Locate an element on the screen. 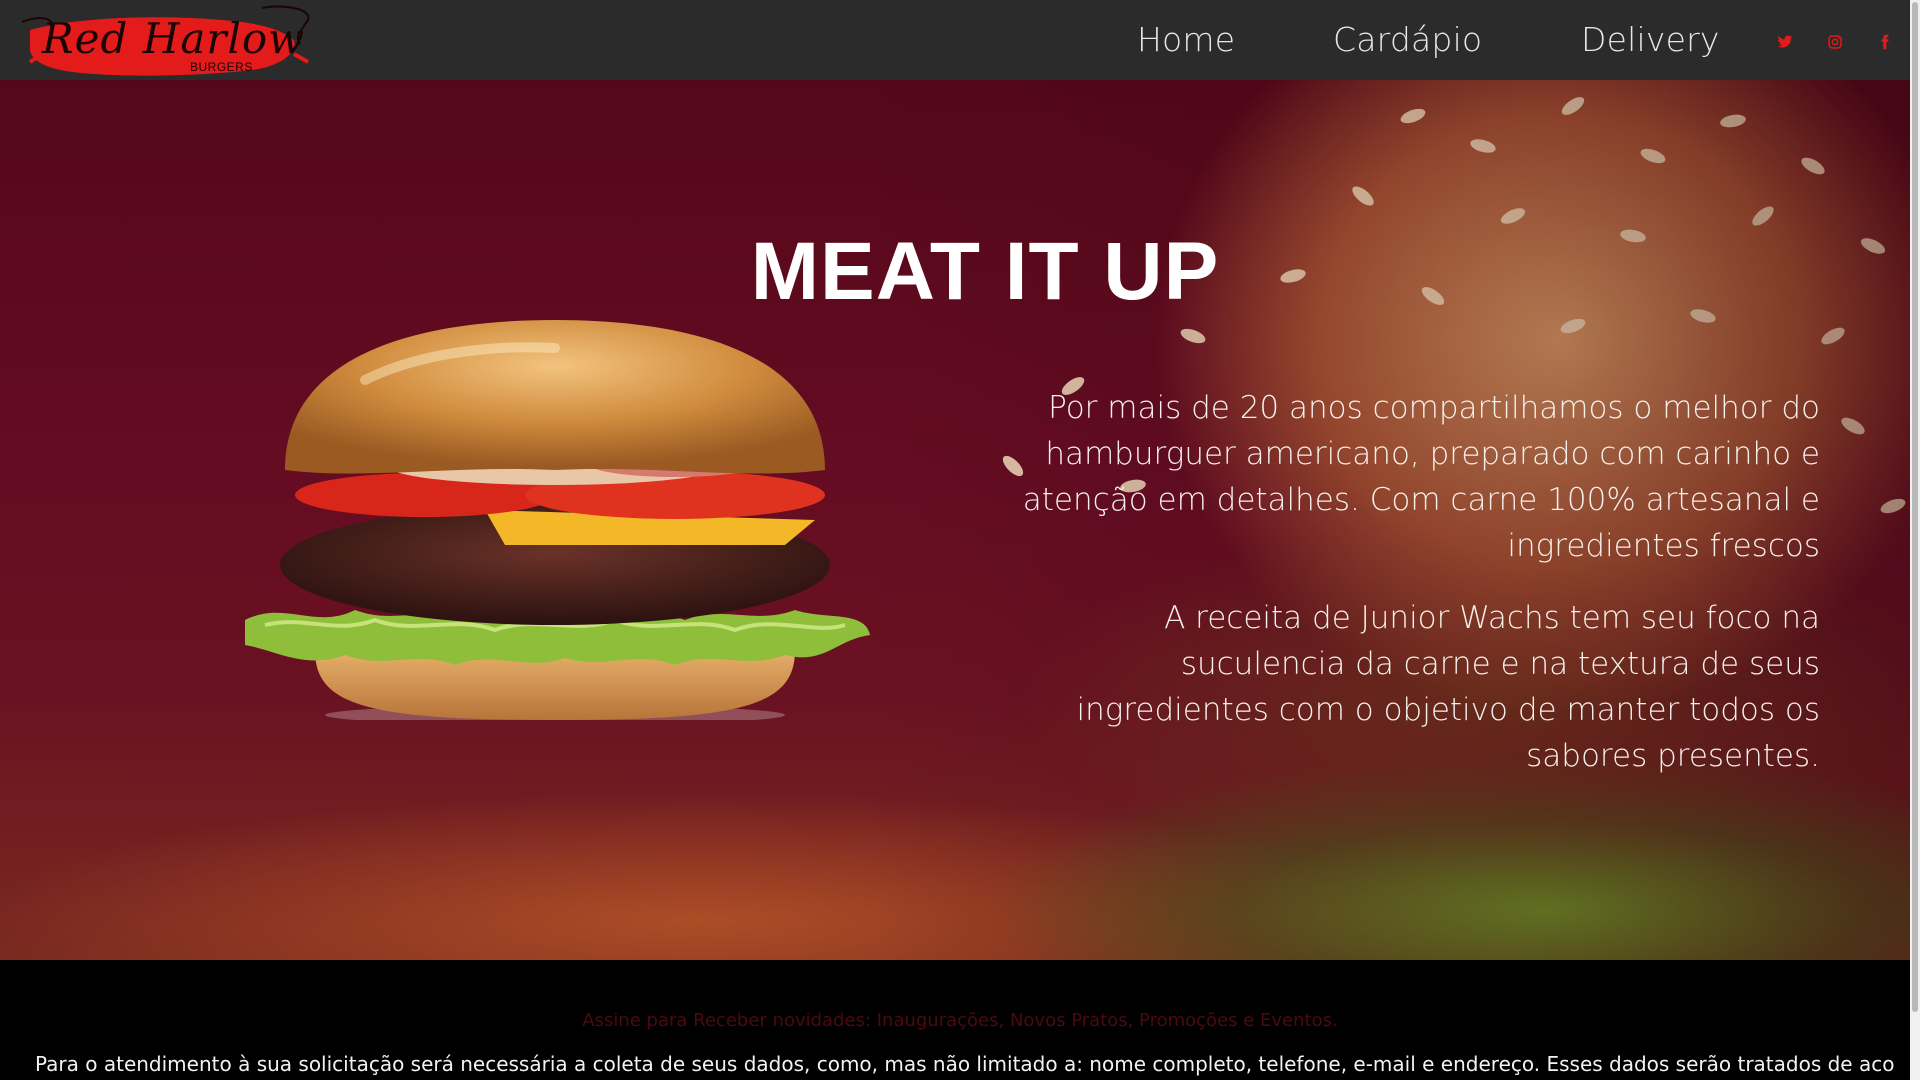 The width and height of the screenshot is (1920, 1080). twitter-icon is located at coordinates (1785, 42).